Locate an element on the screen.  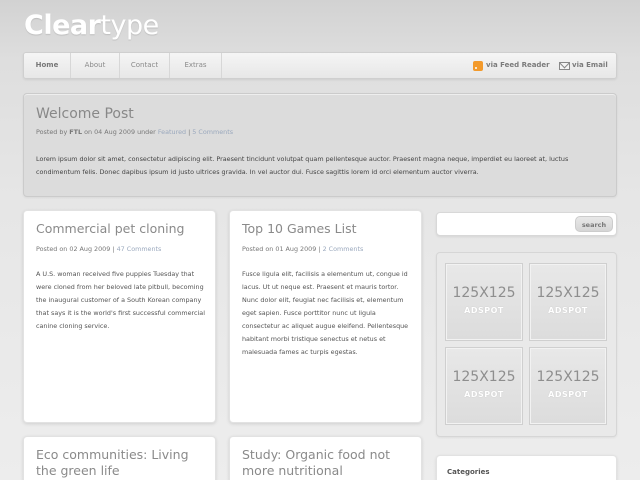
search-input is located at coordinates (506, 224).